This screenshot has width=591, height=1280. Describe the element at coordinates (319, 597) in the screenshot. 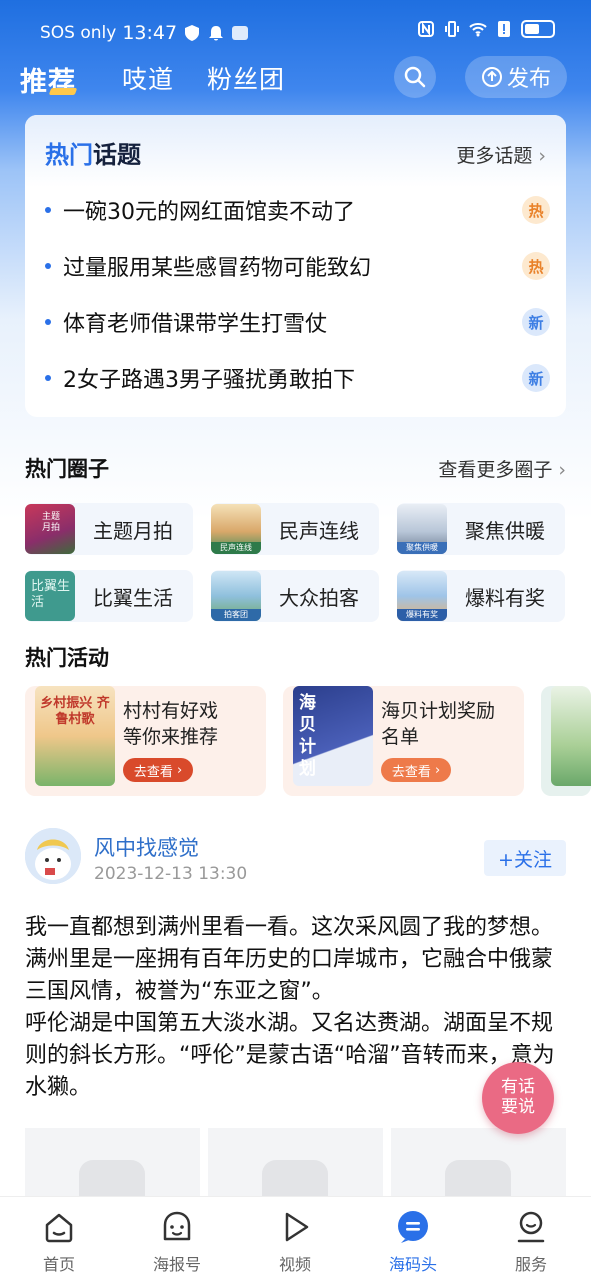

I see `circle-label: 大众拍客` at that location.